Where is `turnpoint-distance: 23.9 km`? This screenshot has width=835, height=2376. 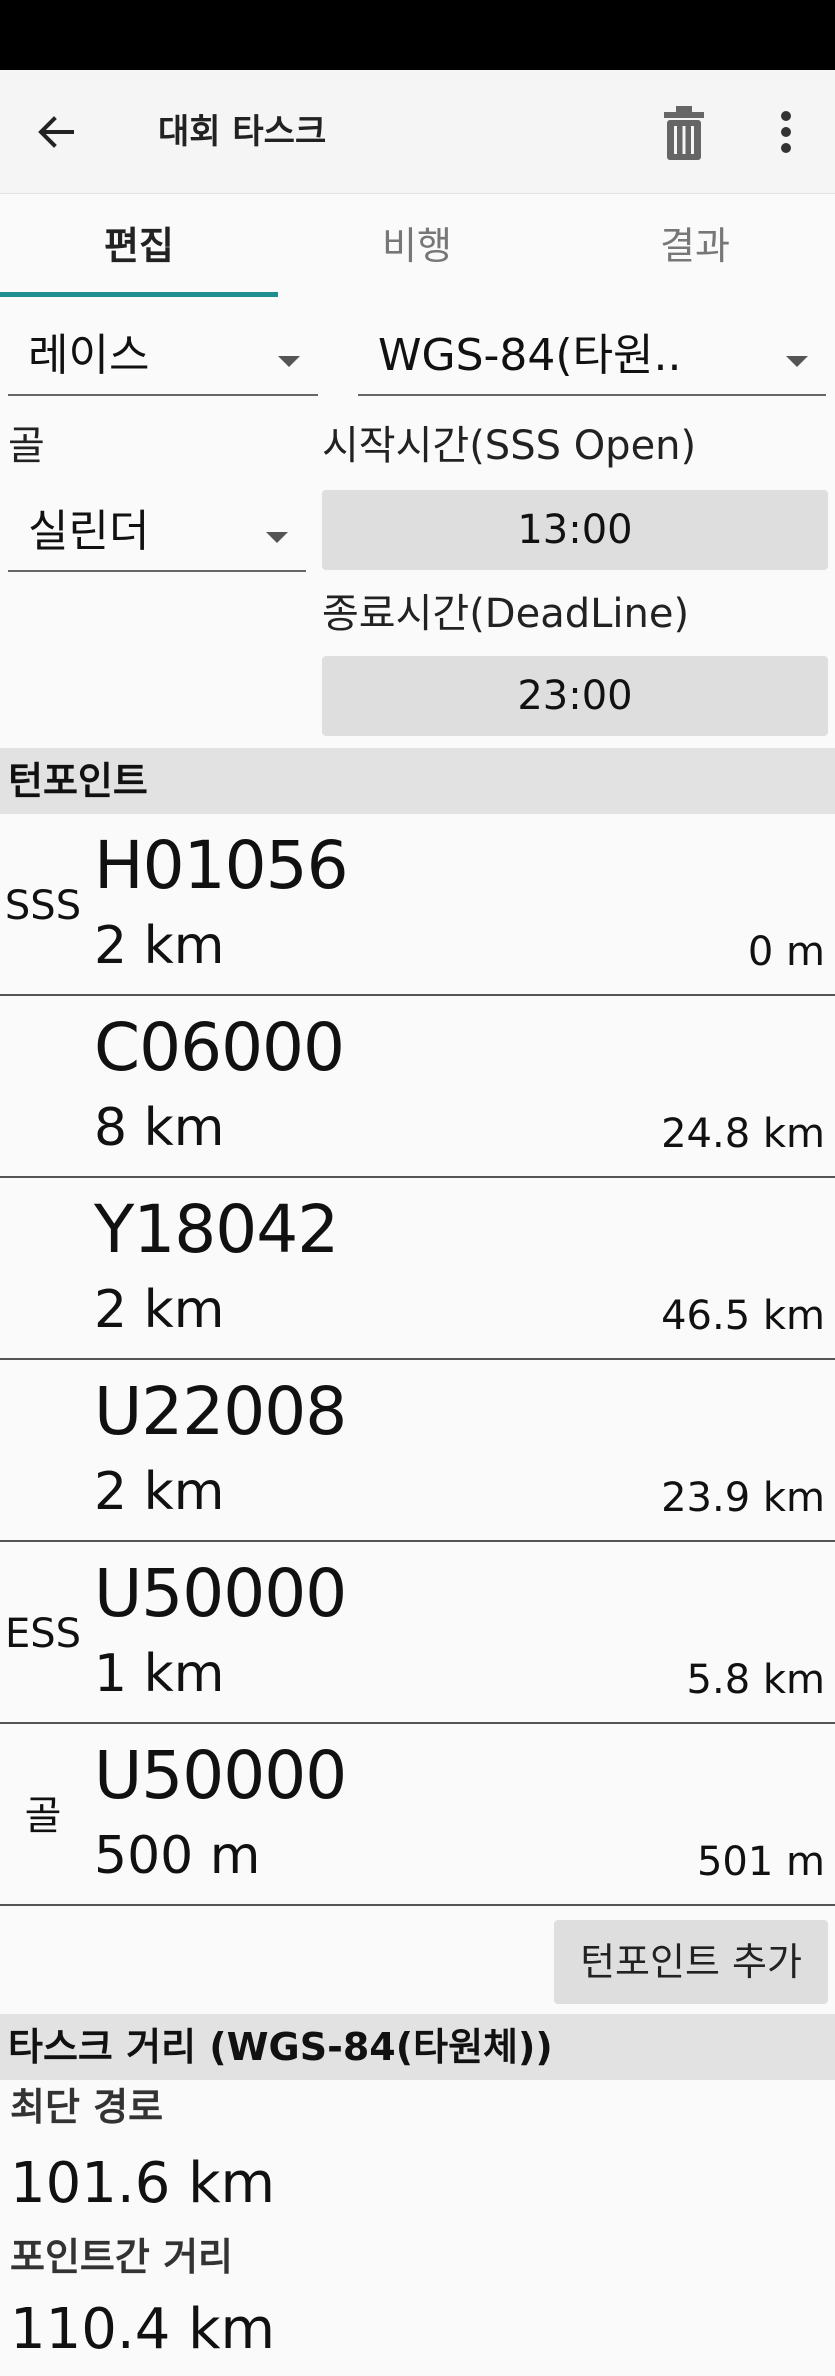 turnpoint-distance: 23.9 km is located at coordinates (743, 1498).